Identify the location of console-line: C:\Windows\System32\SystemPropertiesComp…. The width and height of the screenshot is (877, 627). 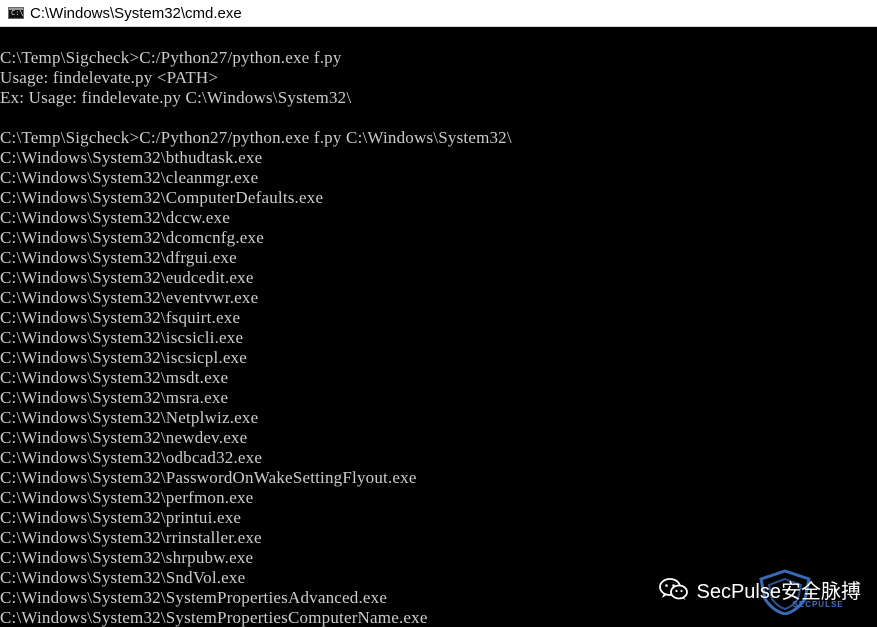
(214, 617).